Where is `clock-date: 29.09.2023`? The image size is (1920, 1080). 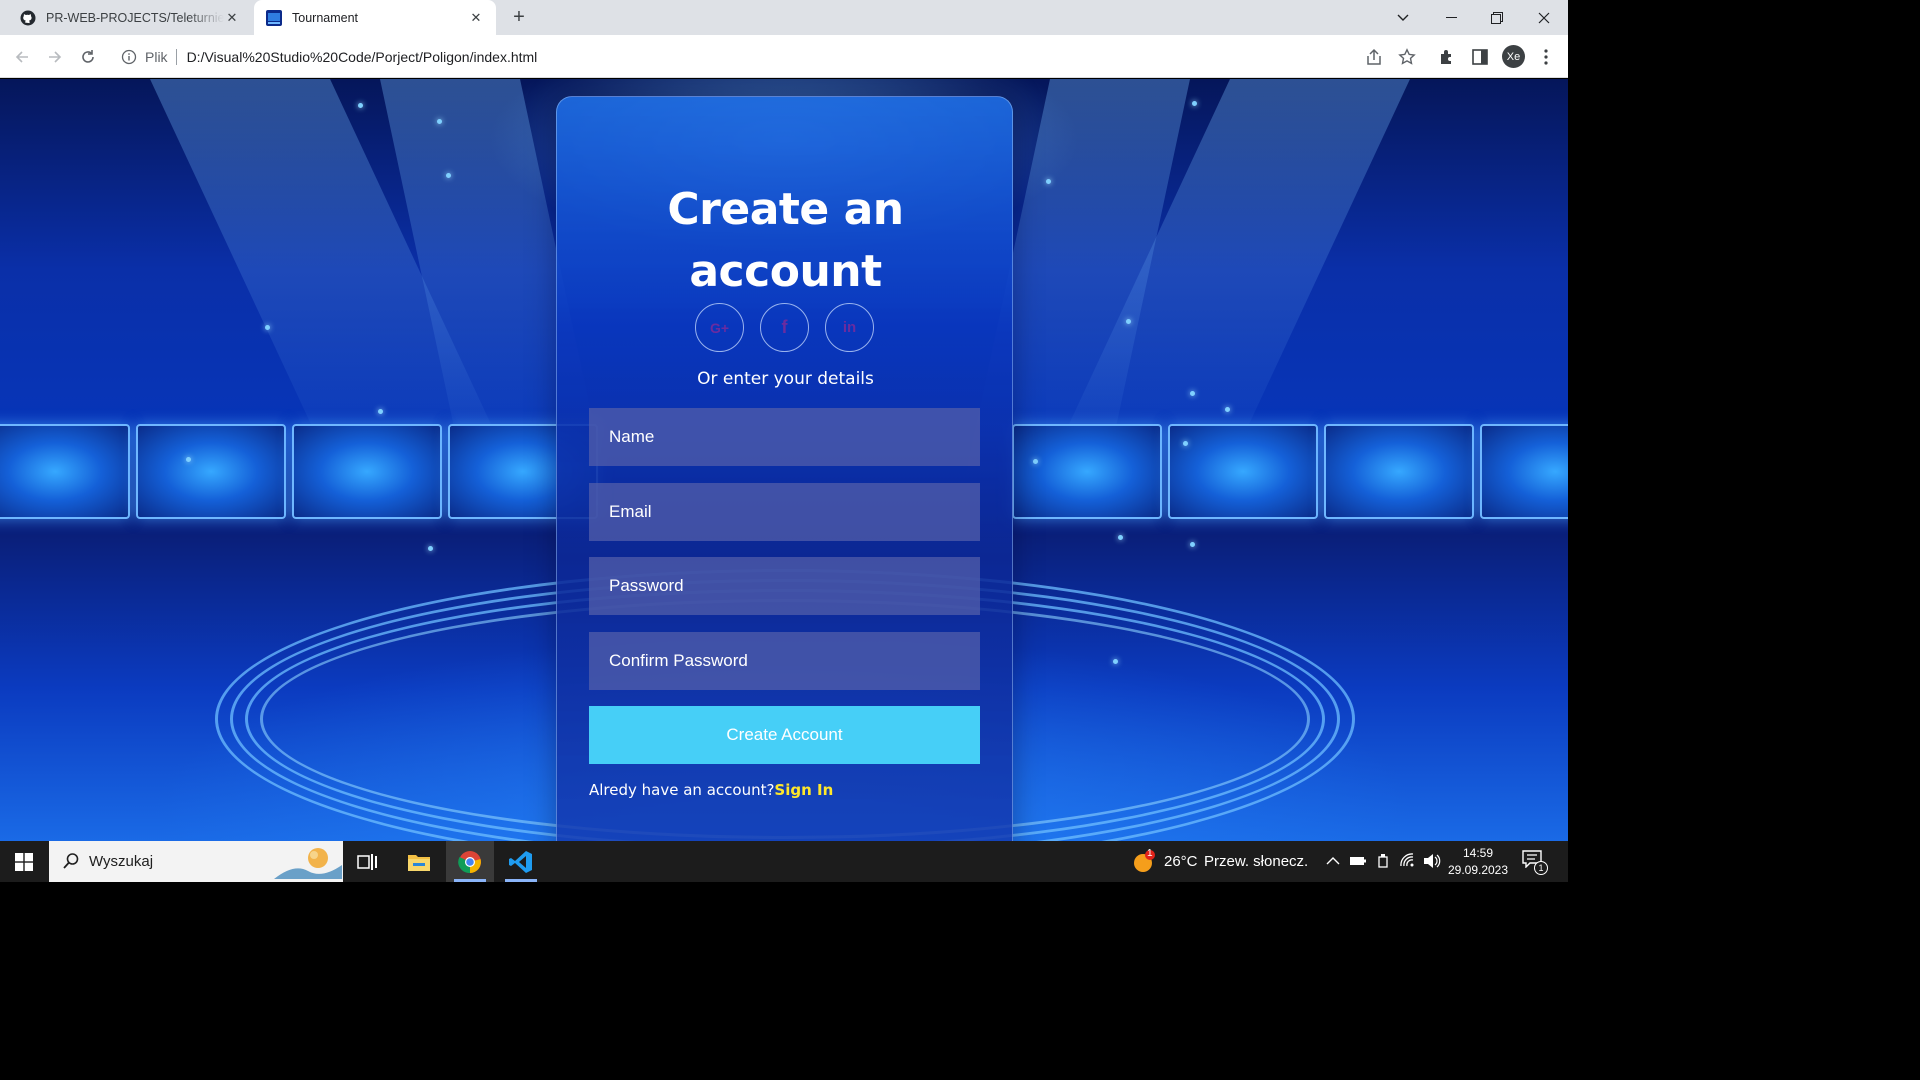
clock-date: 29.09.2023 is located at coordinates (1478, 870).